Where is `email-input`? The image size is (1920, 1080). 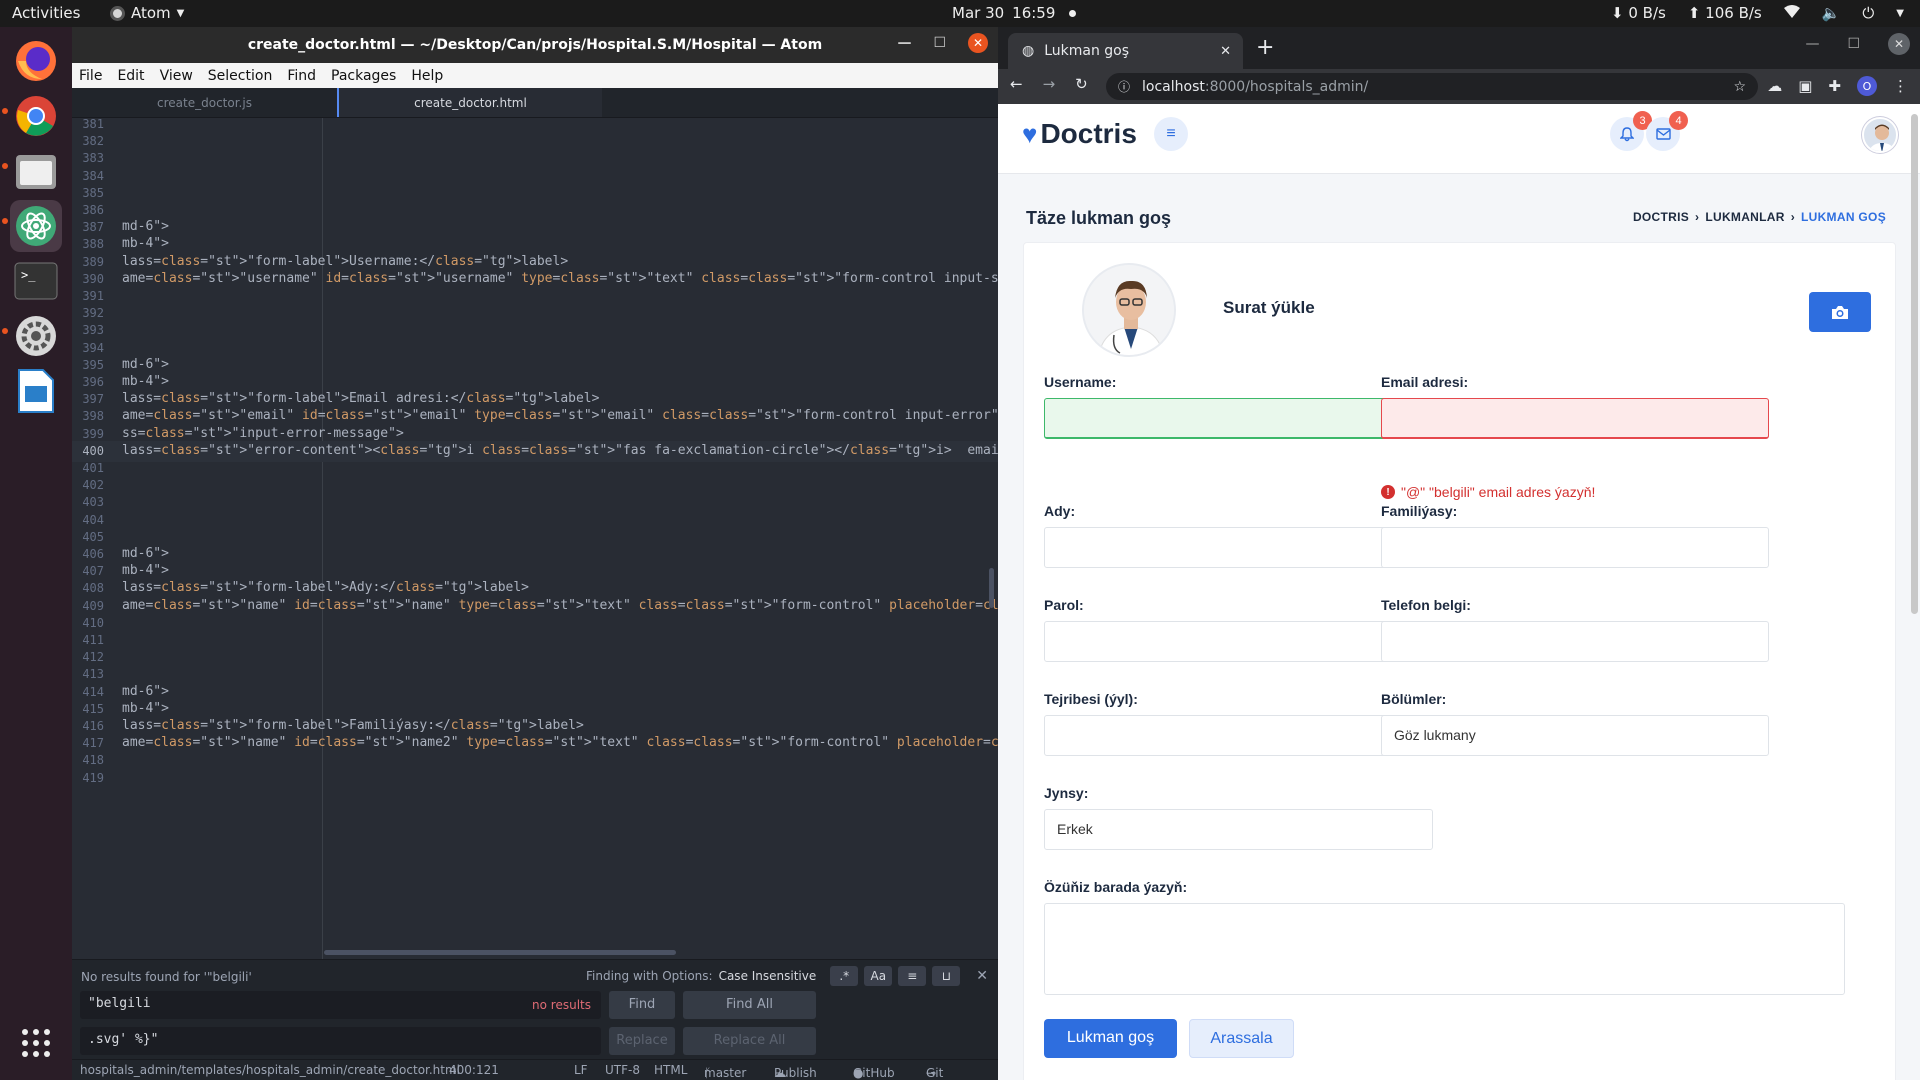 email-input is located at coordinates (1575, 418).